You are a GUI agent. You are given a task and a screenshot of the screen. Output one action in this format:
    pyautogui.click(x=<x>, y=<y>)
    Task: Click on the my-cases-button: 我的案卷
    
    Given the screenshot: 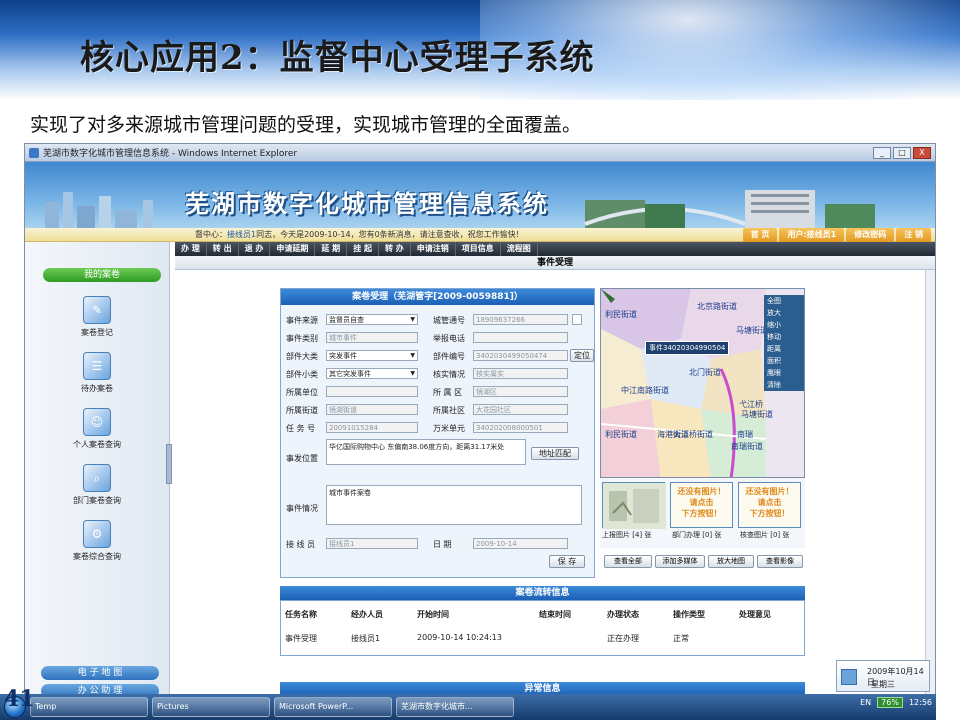 What is the action you would take?
    pyautogui.click(x=102, y=275)
    